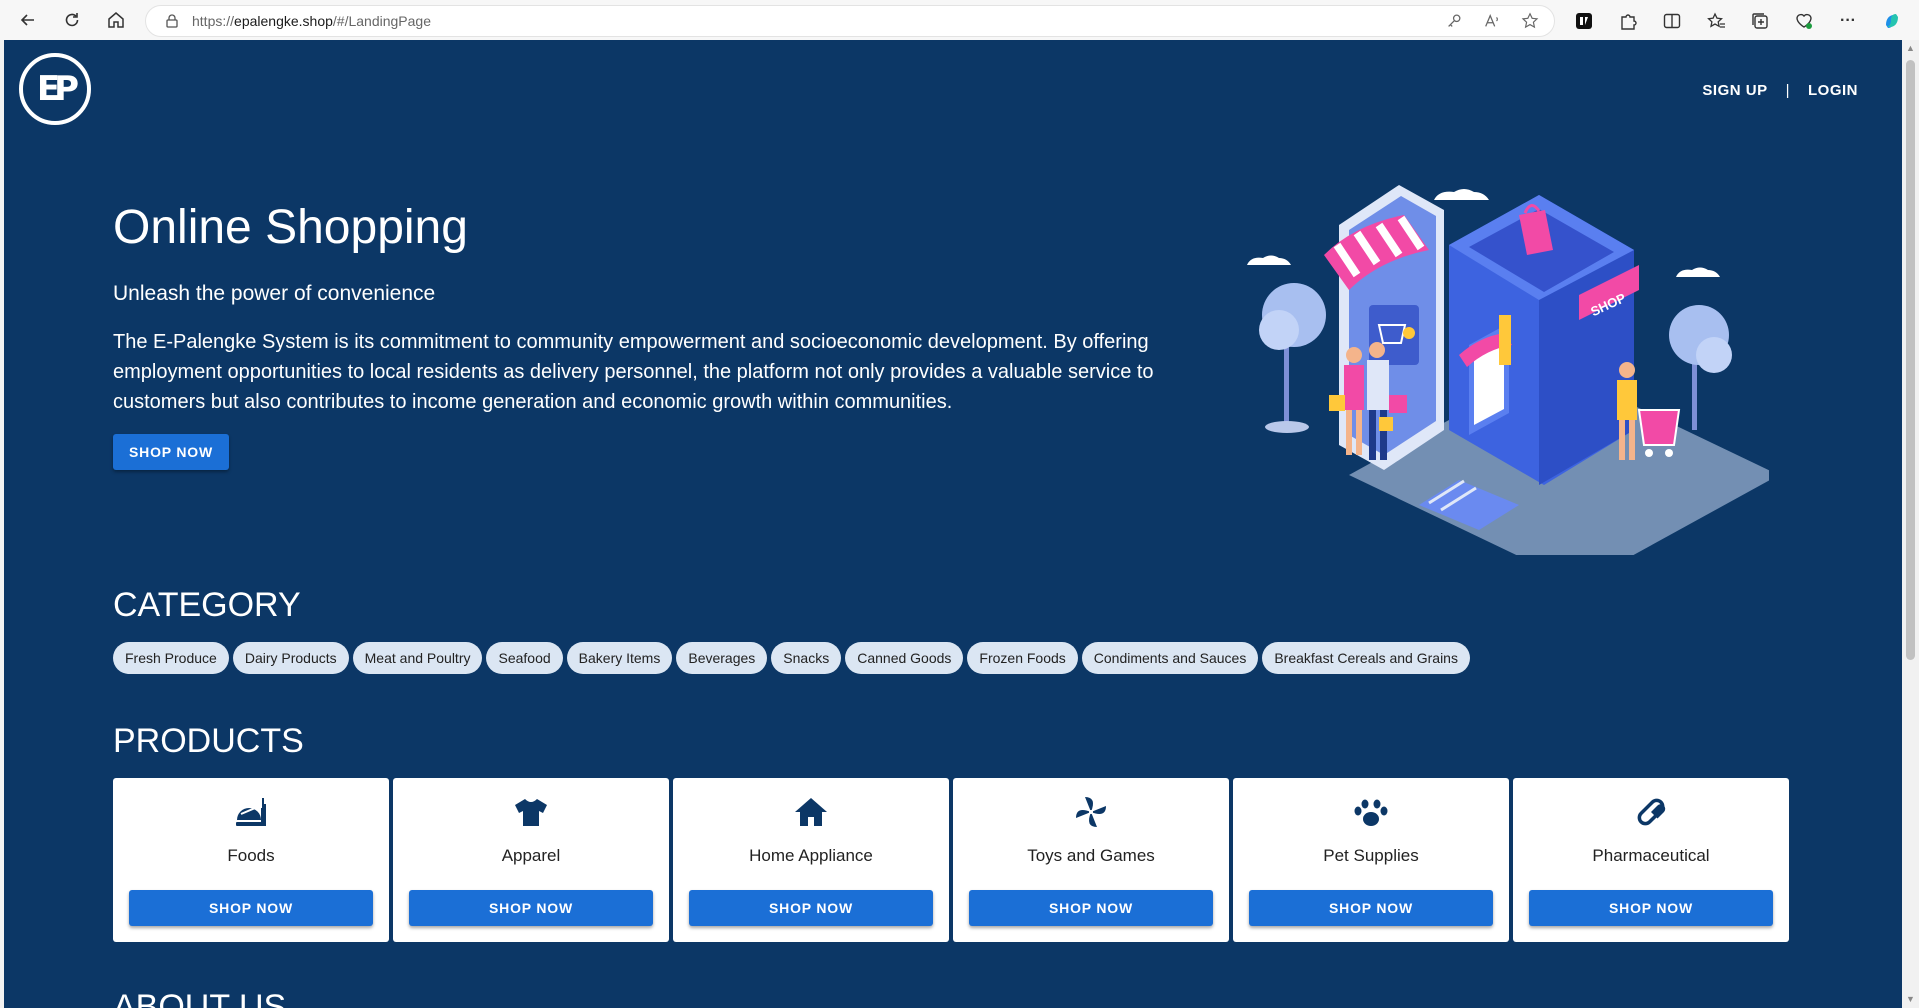  I want to click on extension-app-icon, so click(1584, 21).